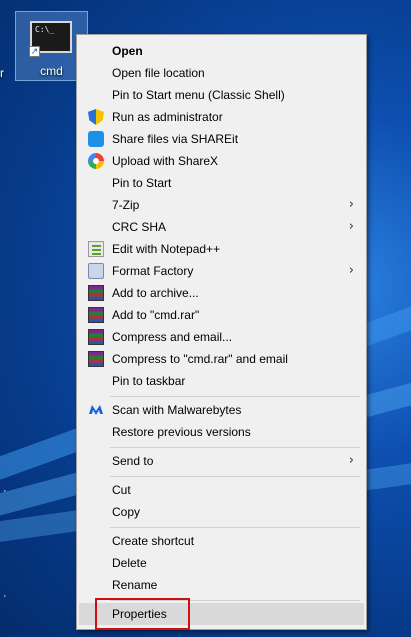 The width and height of the screenshot is (411, 637). Describe the element at coordinates (221, 249) in the screenshot. I see `menu-item-edit-notepadpp: Edit with Notepad++` at that location.